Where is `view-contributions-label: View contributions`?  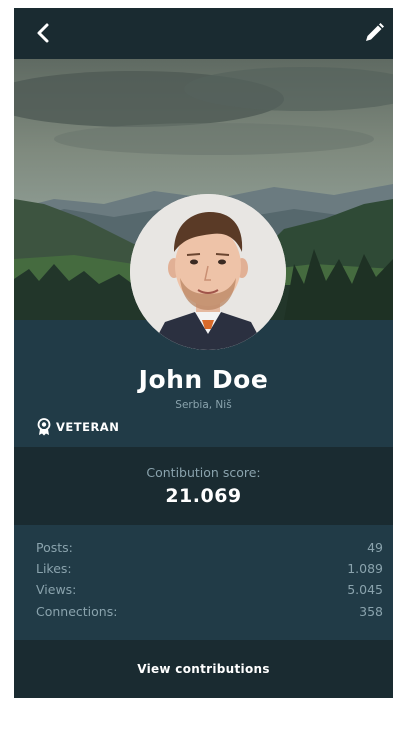 view-contributions-label: View contributions is located at coordinates (203, 669).